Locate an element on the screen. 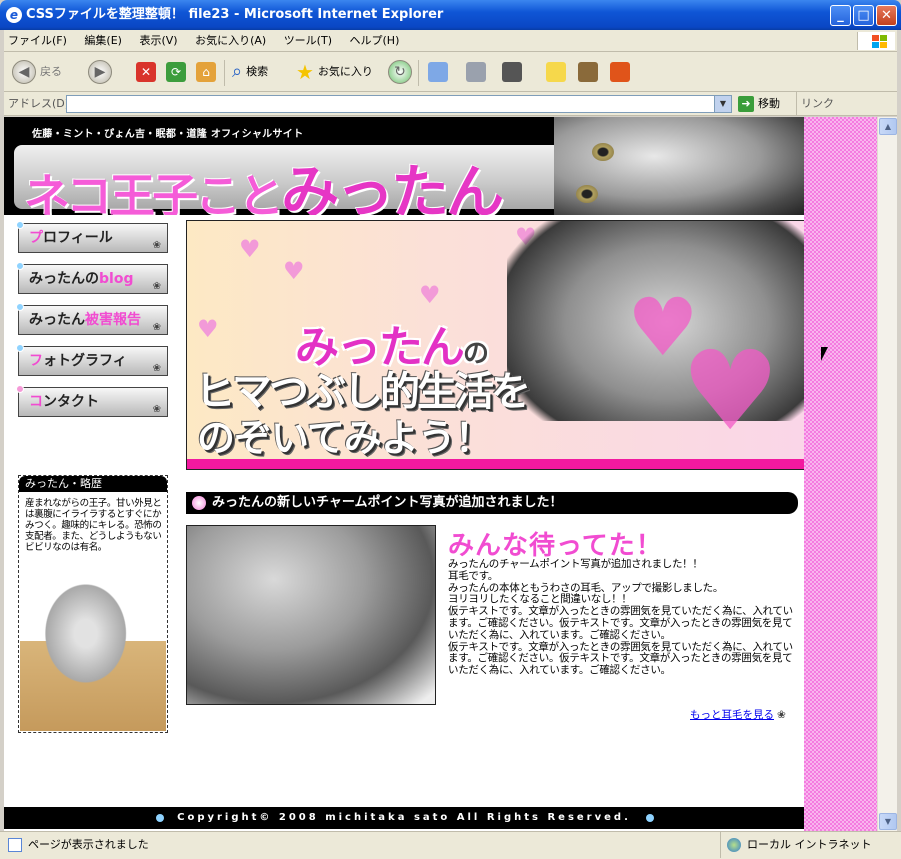 The height and width of the screenshot is (859, 901). nav-blog: みったんのblog ❀ is located at coordinates (92, 278).